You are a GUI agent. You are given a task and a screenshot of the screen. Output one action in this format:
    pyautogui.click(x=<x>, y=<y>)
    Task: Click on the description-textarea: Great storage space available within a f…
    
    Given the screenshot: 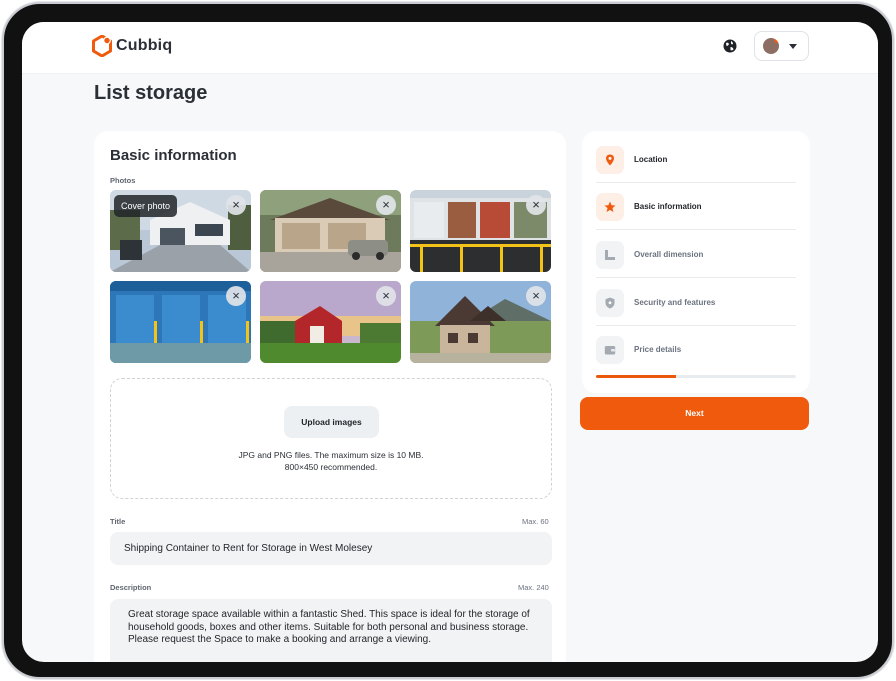 What is the action you would take?
    pyautogui.click(x=331, y=630)
    